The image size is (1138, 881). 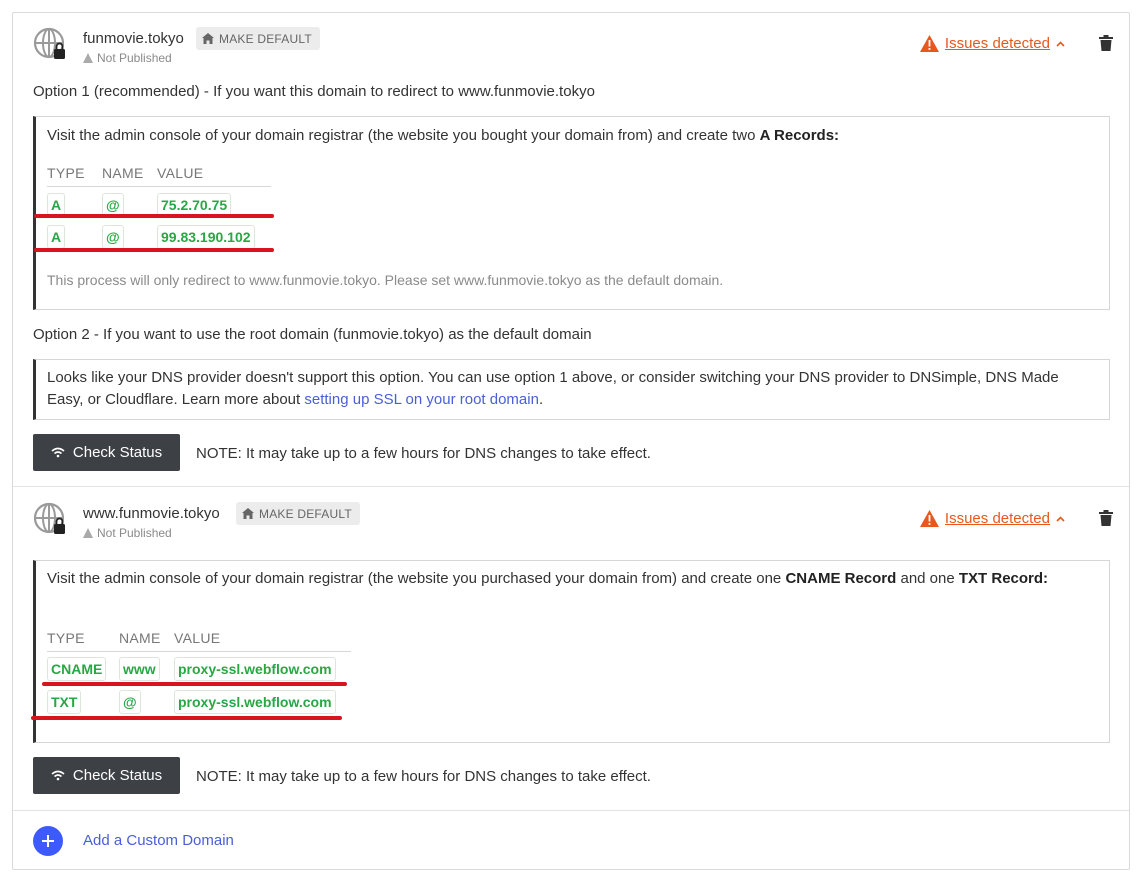 I want to click on domain-name: funmovie.tokyo, so click(x=133, y=38).